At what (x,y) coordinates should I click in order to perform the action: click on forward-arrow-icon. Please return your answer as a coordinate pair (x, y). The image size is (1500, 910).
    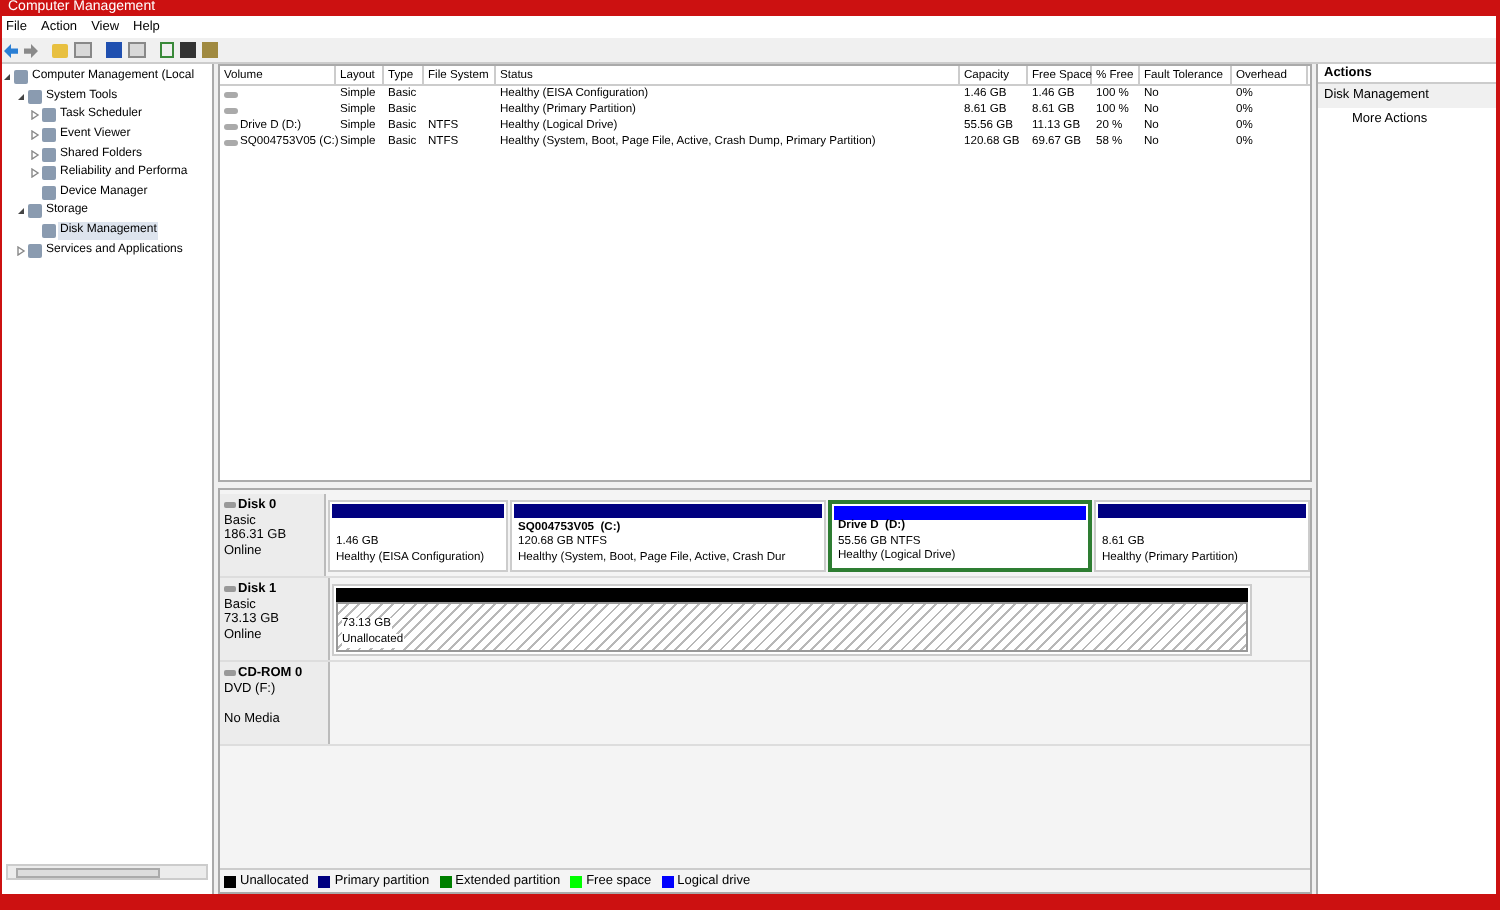
    Looking at the image, I should click on (31, 50).